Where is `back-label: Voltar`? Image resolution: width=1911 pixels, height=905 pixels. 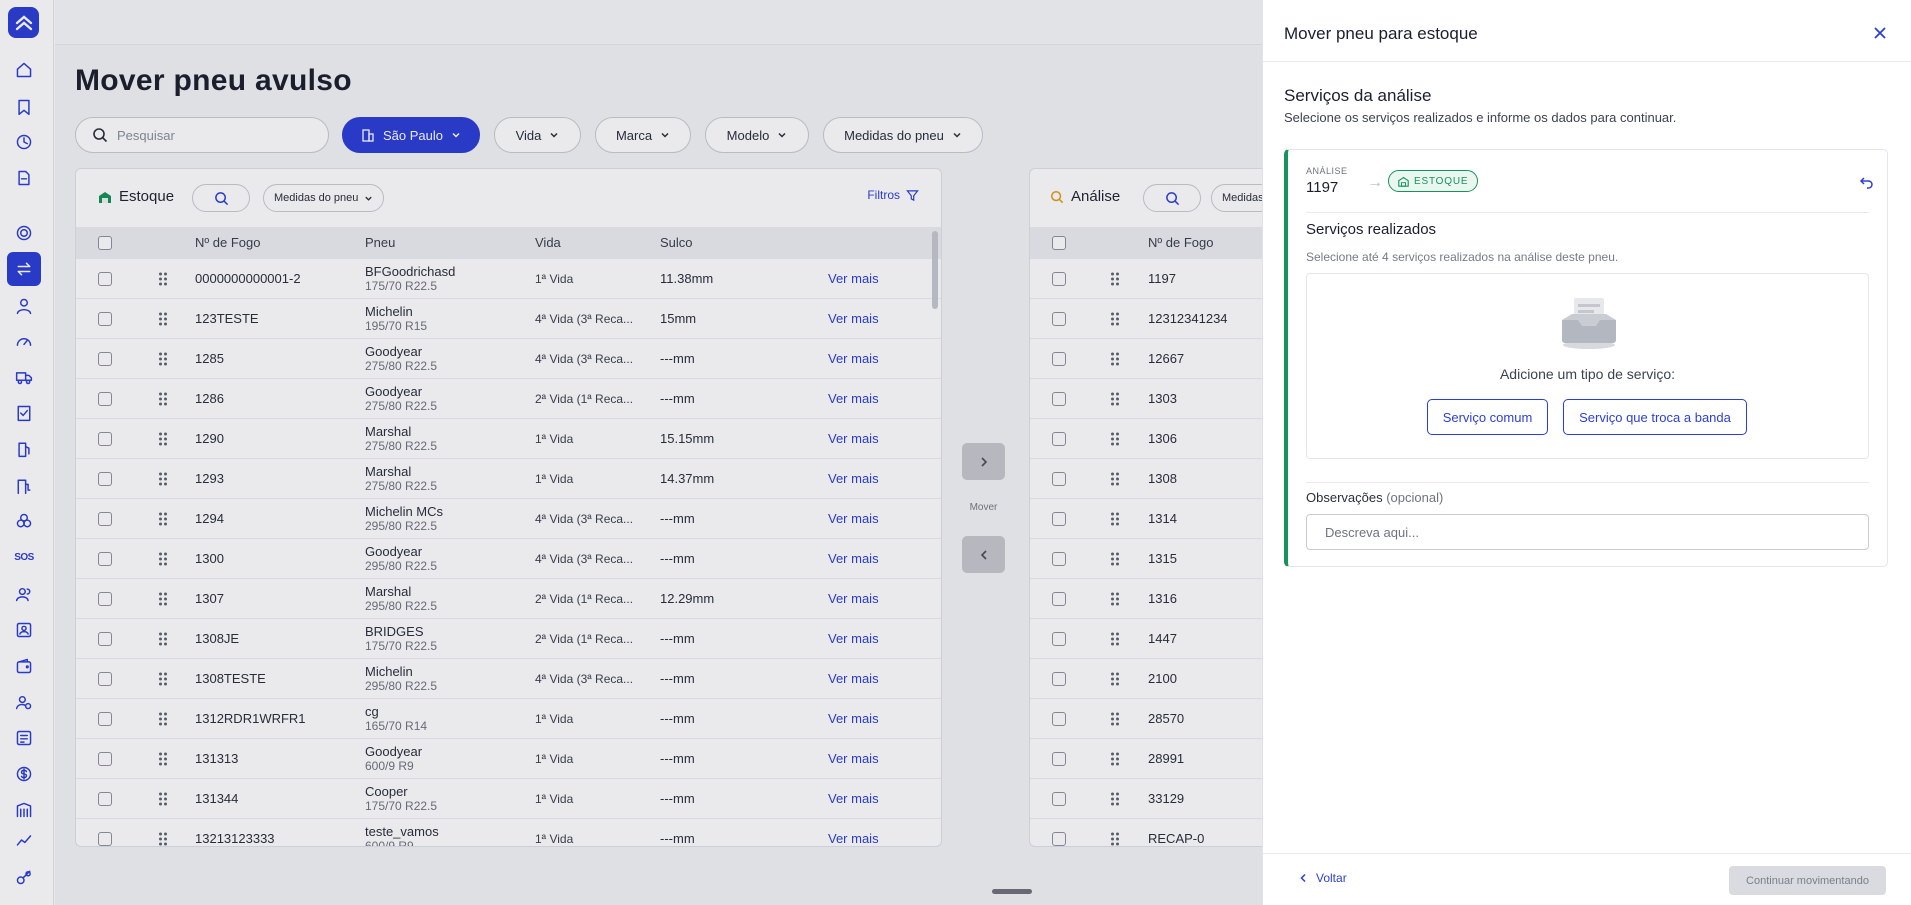 back-label: Voltar is located at coordinates (1331, 878).